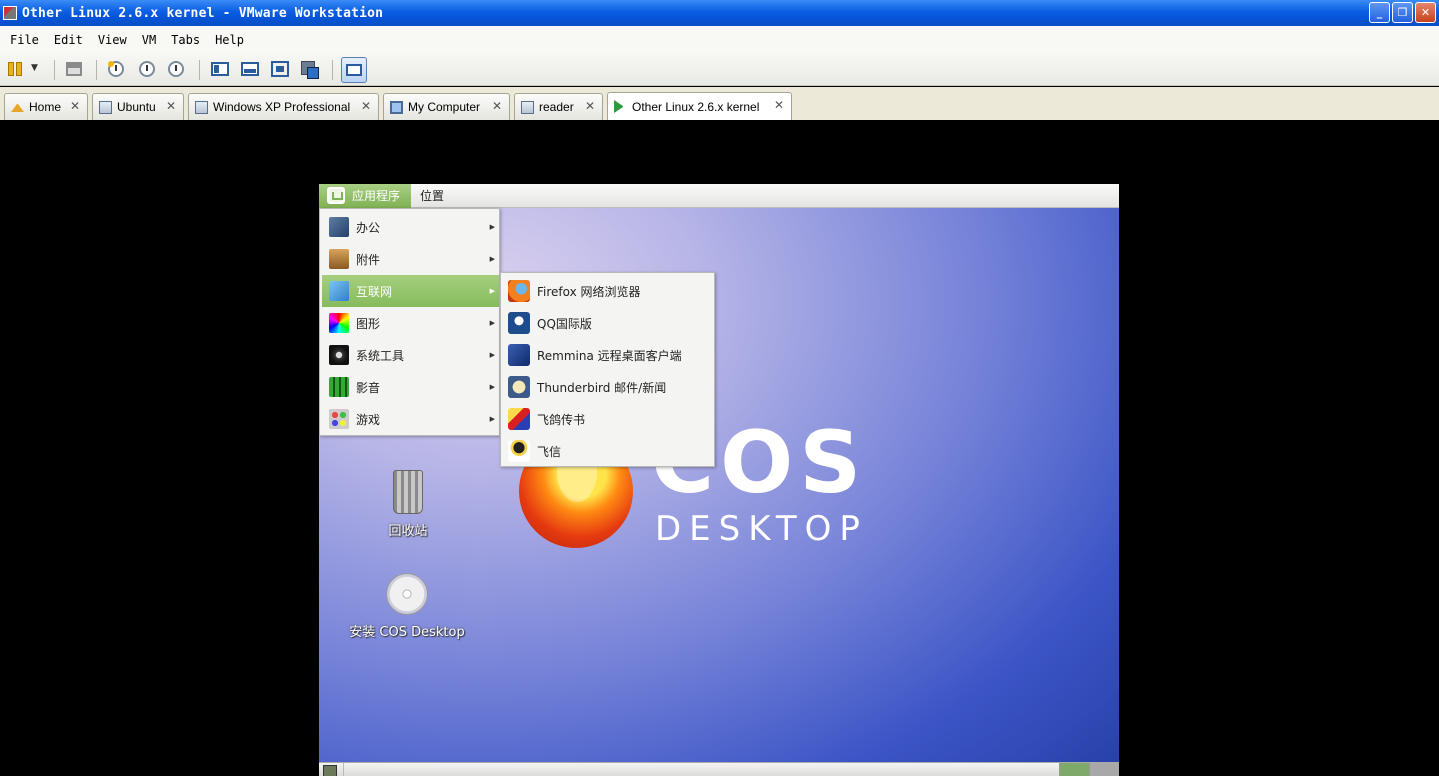  I want to click on submenu-item-remmina: Remmina 远程桌面客户端, so click(608, 355).